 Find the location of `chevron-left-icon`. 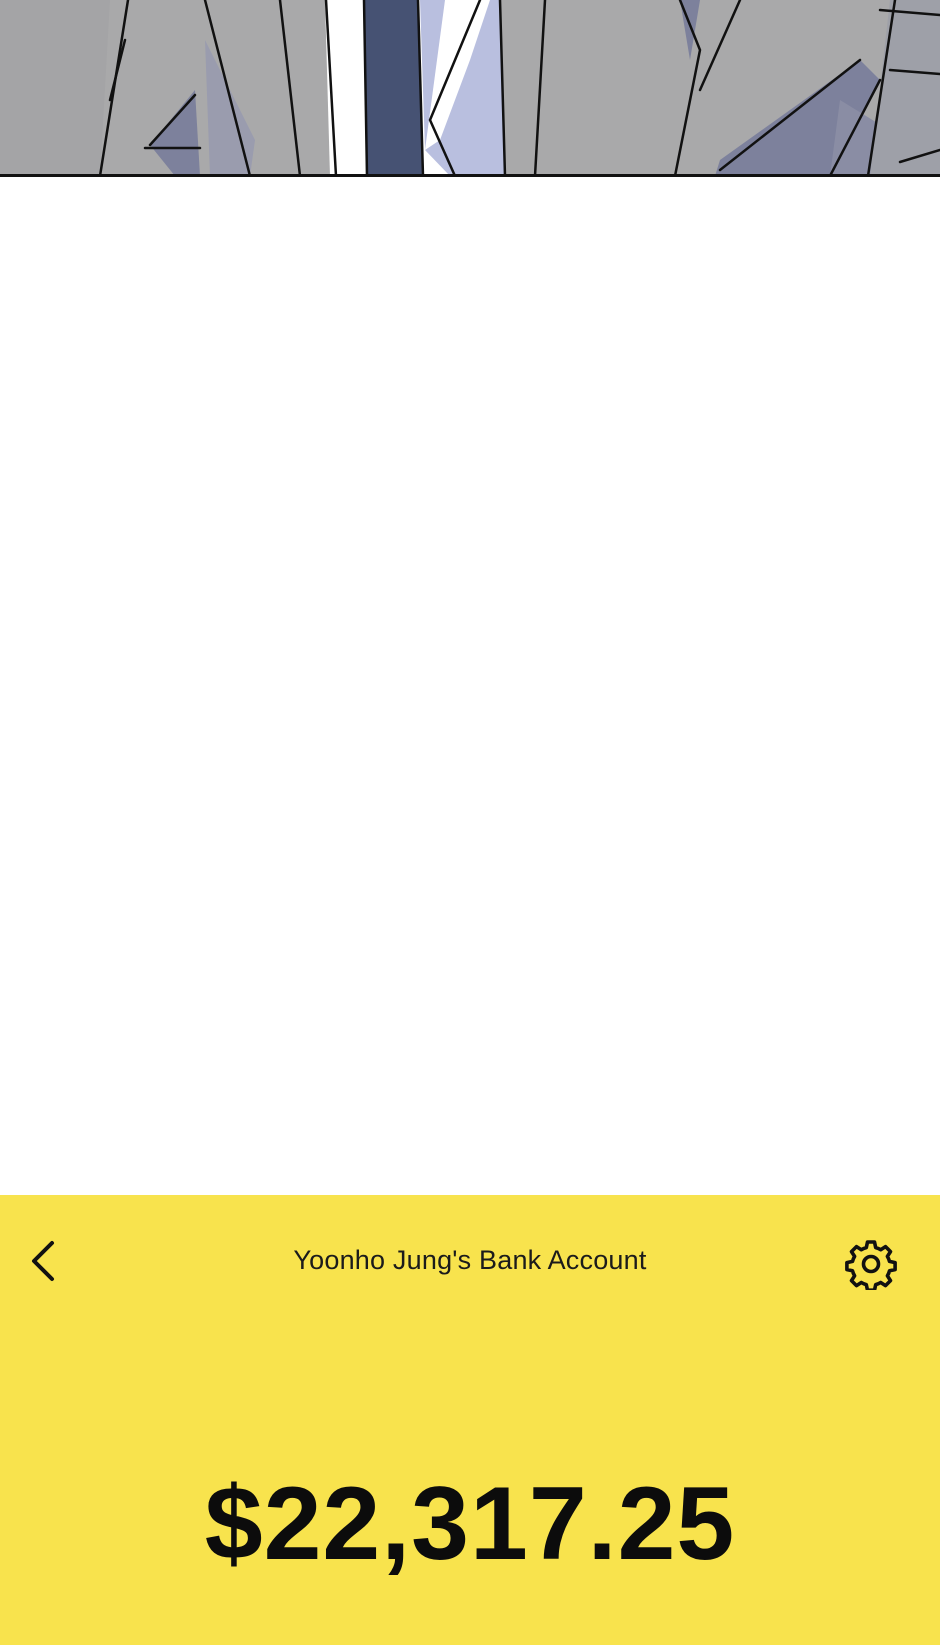

chevron-left-icon is located at coordinates (43, 1261).